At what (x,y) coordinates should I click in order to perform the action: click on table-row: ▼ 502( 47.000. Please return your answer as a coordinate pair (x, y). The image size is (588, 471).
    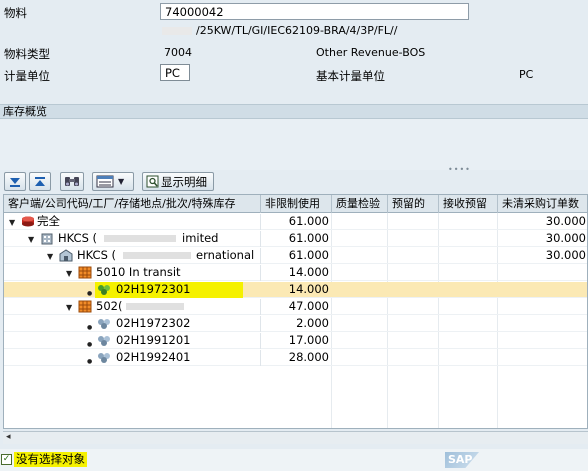
    Looking at the image, I should click on (295, 307).